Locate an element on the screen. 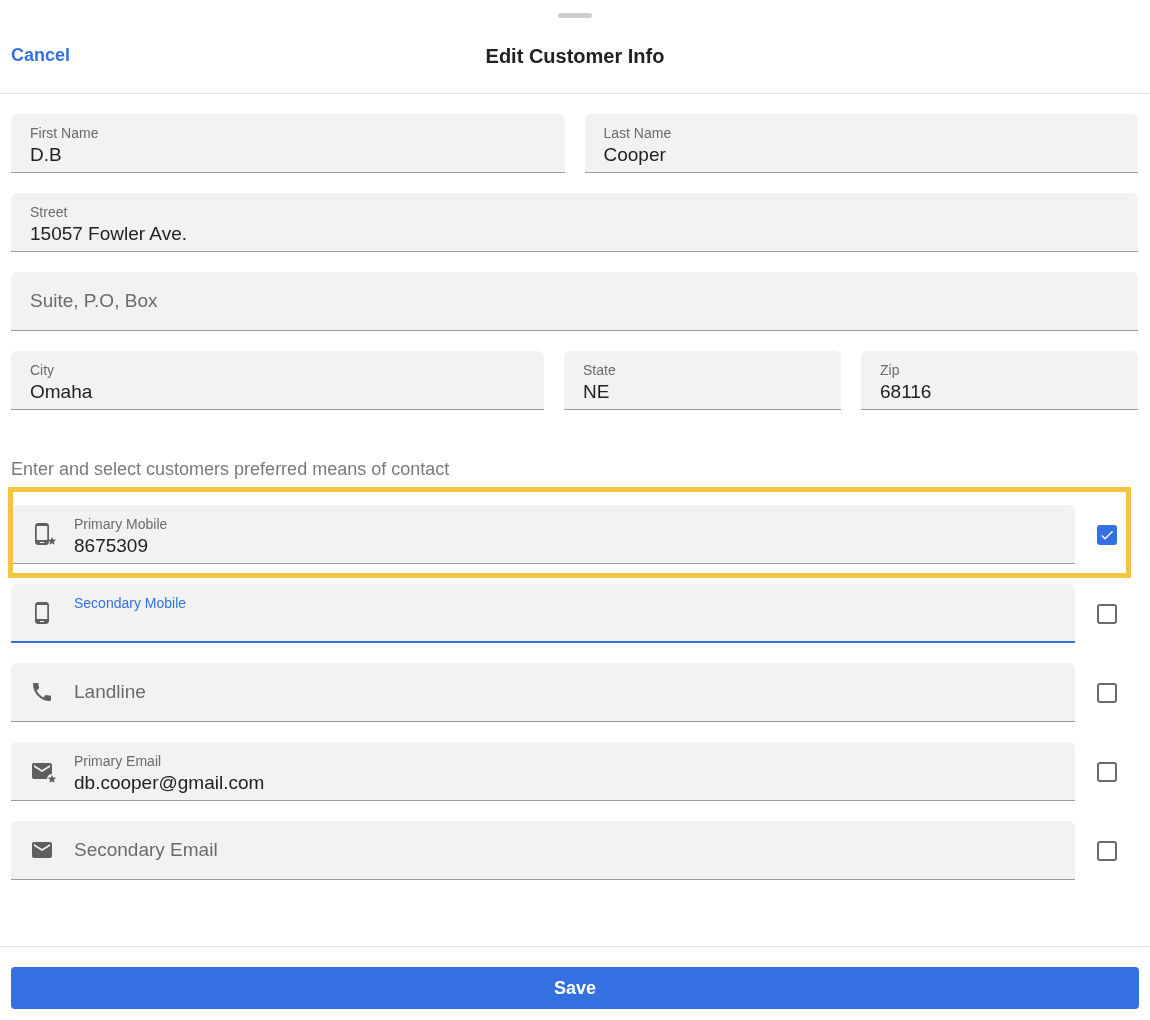  dialog-title: Edit Customer Info is located at coordinates (575, 56).